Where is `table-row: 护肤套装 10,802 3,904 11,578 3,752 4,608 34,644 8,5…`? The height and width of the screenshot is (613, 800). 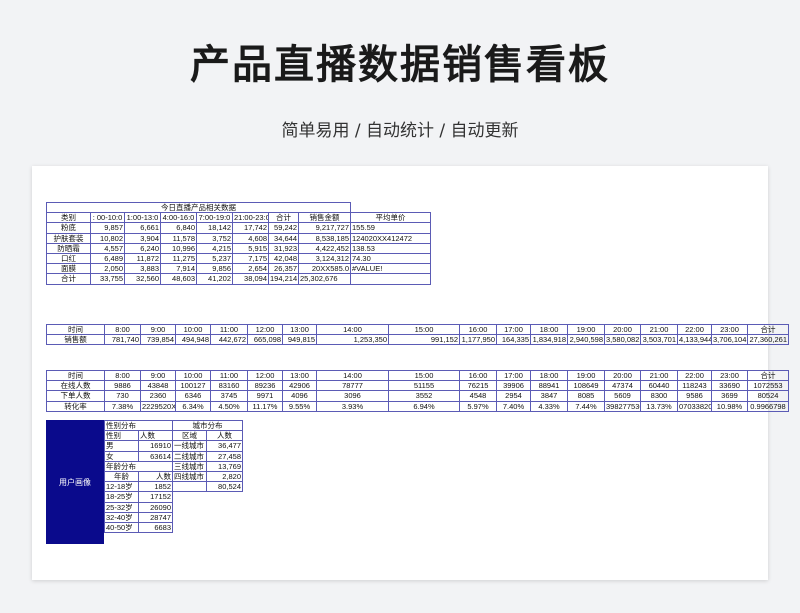
table-row: 护肤套装 10,802 3,904 11,578 3,752 4,608 34,644 8,5… is located at coordinates (238, 238).